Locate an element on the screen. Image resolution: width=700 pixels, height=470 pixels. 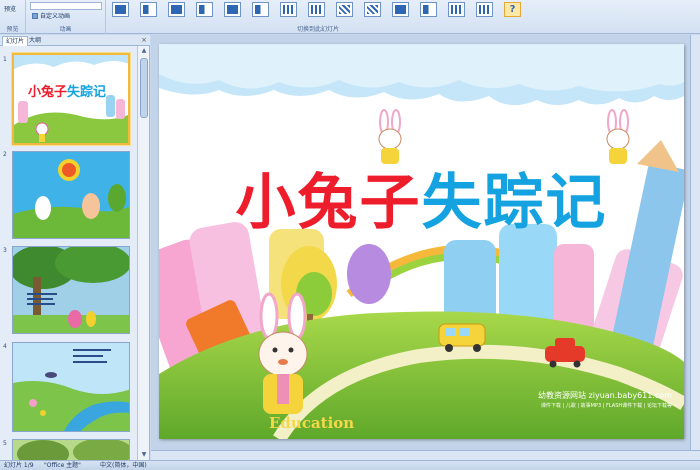
scroll-down-icon: ▼ is located at coordinates (143, 455).